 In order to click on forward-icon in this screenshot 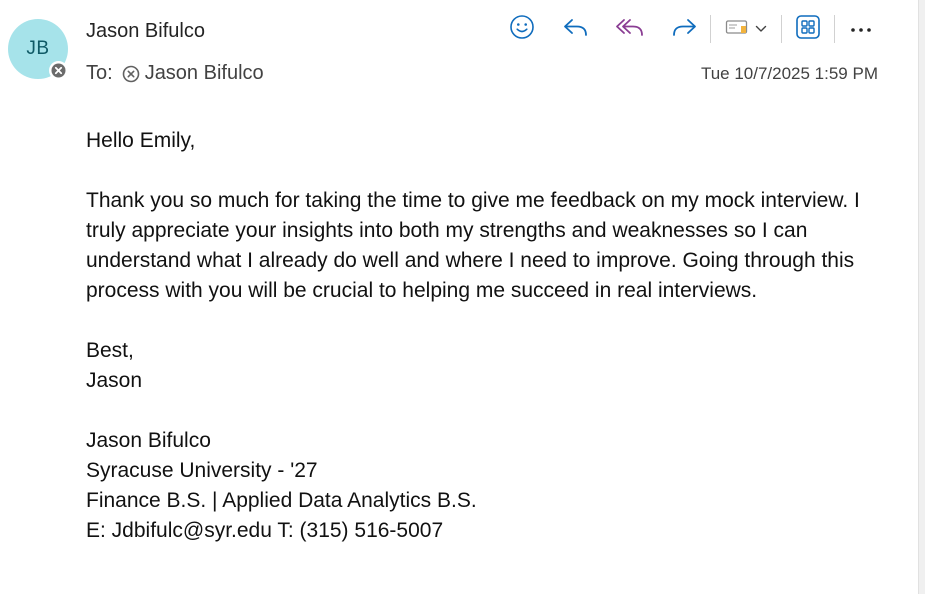, I will do `click(684, 29)`.